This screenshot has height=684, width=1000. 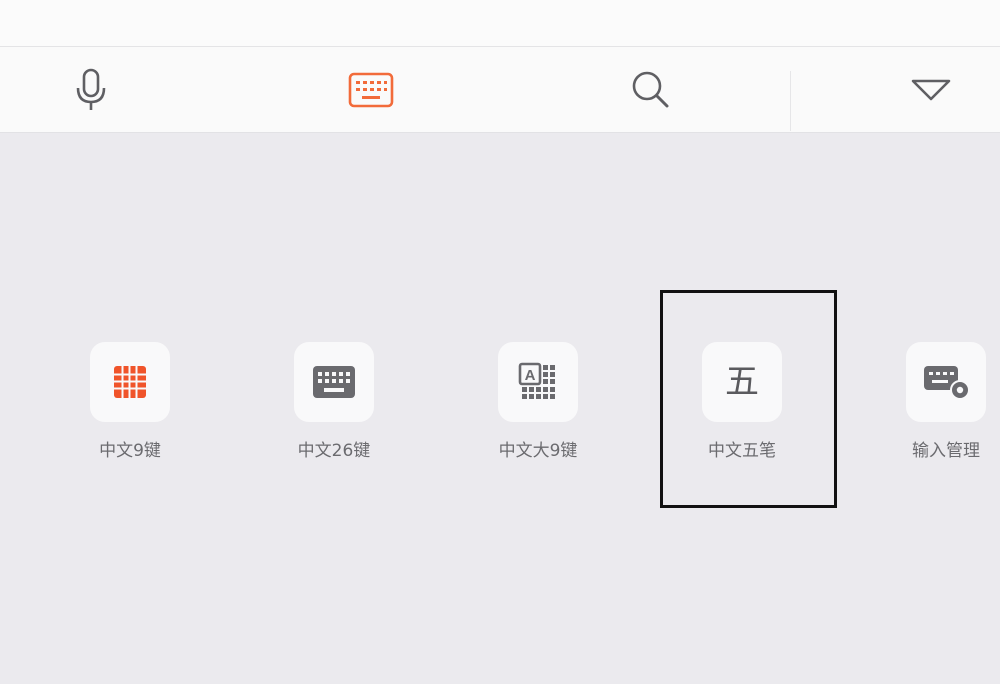 What do you see at coordinates (500, 23) in the screenshot?
I see `top-strip` at bounding box center [500, 23].